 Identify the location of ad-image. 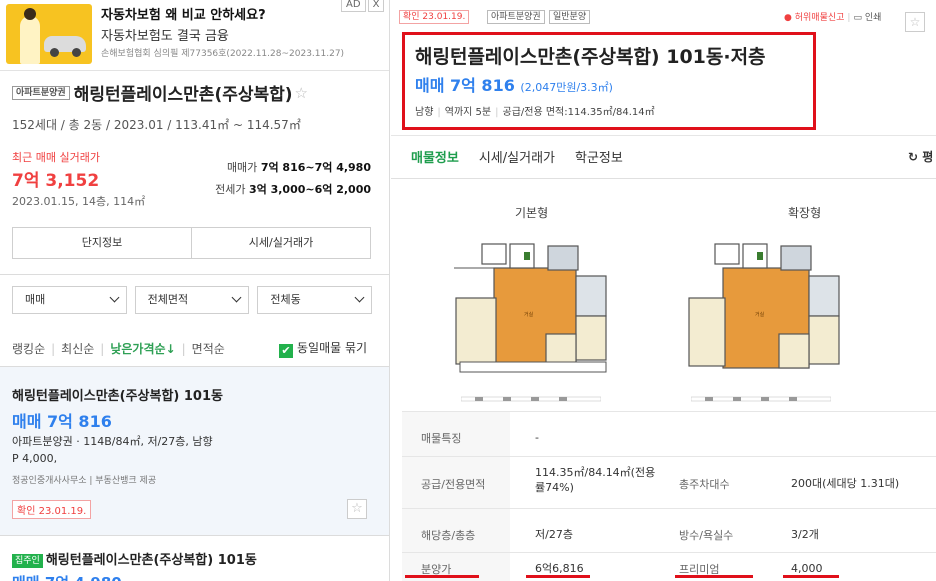
(49, 34).